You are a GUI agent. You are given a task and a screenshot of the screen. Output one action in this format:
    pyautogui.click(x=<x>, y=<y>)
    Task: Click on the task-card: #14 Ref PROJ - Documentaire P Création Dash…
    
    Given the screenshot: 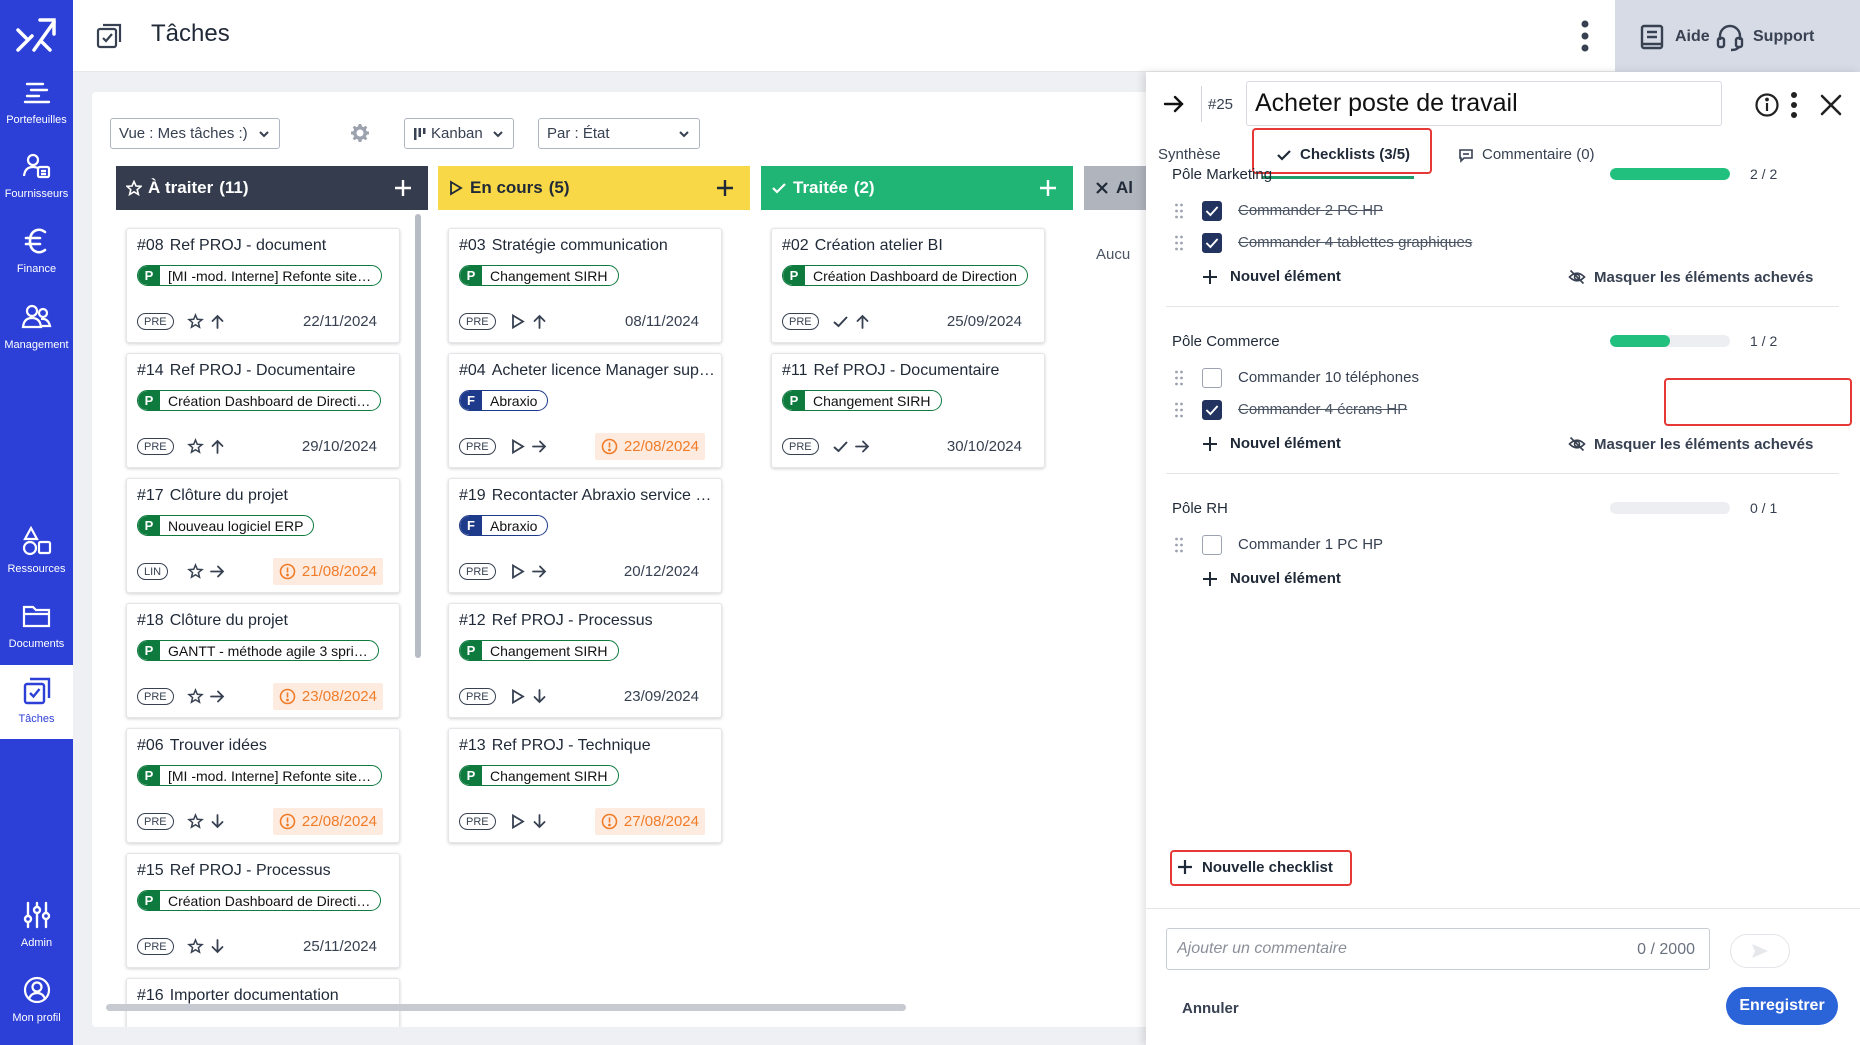 What is the action you would take?
    pyautogui.click(x=263, y=410)
    